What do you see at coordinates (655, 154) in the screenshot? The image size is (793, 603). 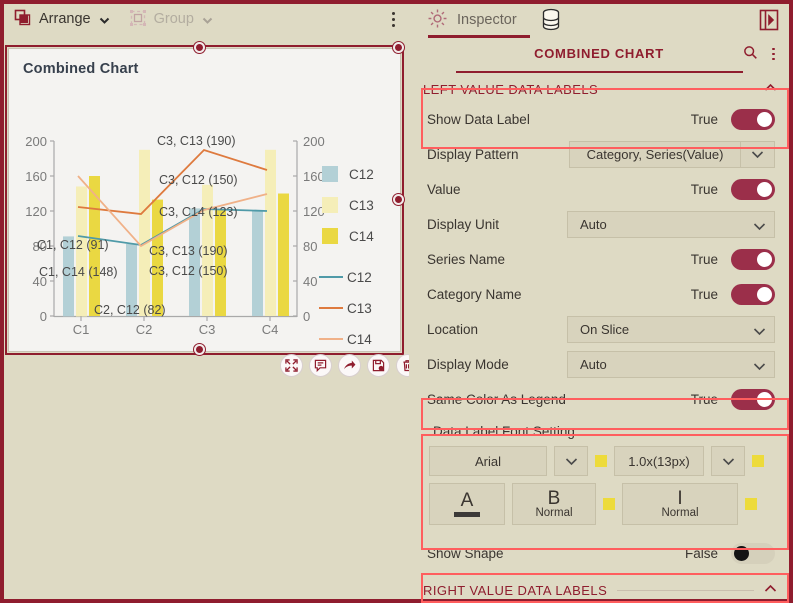 I see `display-pattern-select: Category, Series(Value)` at bounding box center [655, 154].